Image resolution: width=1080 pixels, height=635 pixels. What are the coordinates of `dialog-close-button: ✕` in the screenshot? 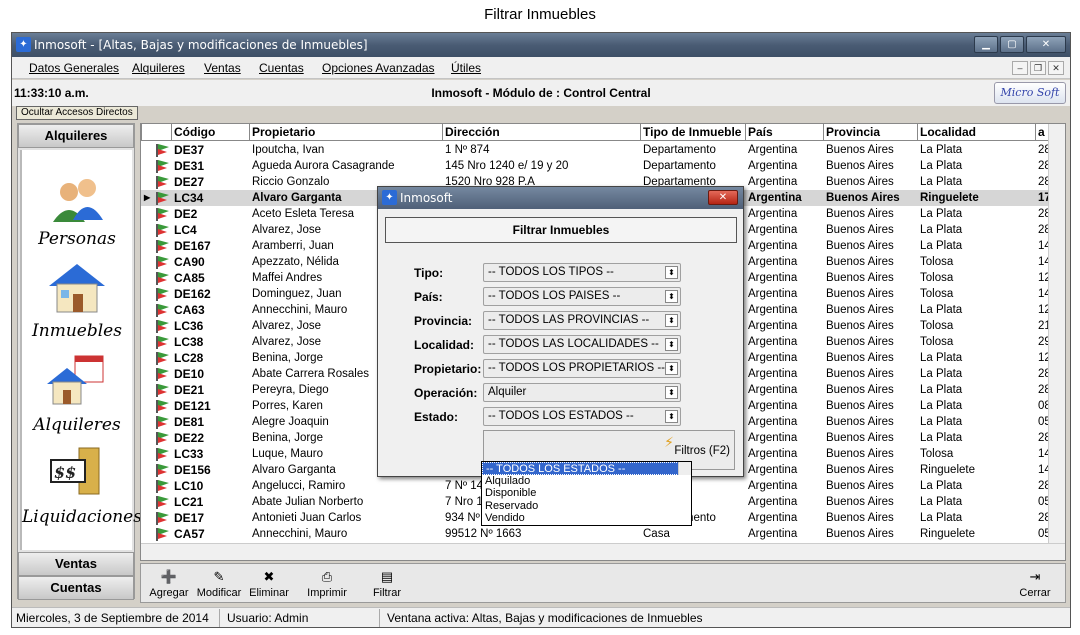 It's located at (723, 197).